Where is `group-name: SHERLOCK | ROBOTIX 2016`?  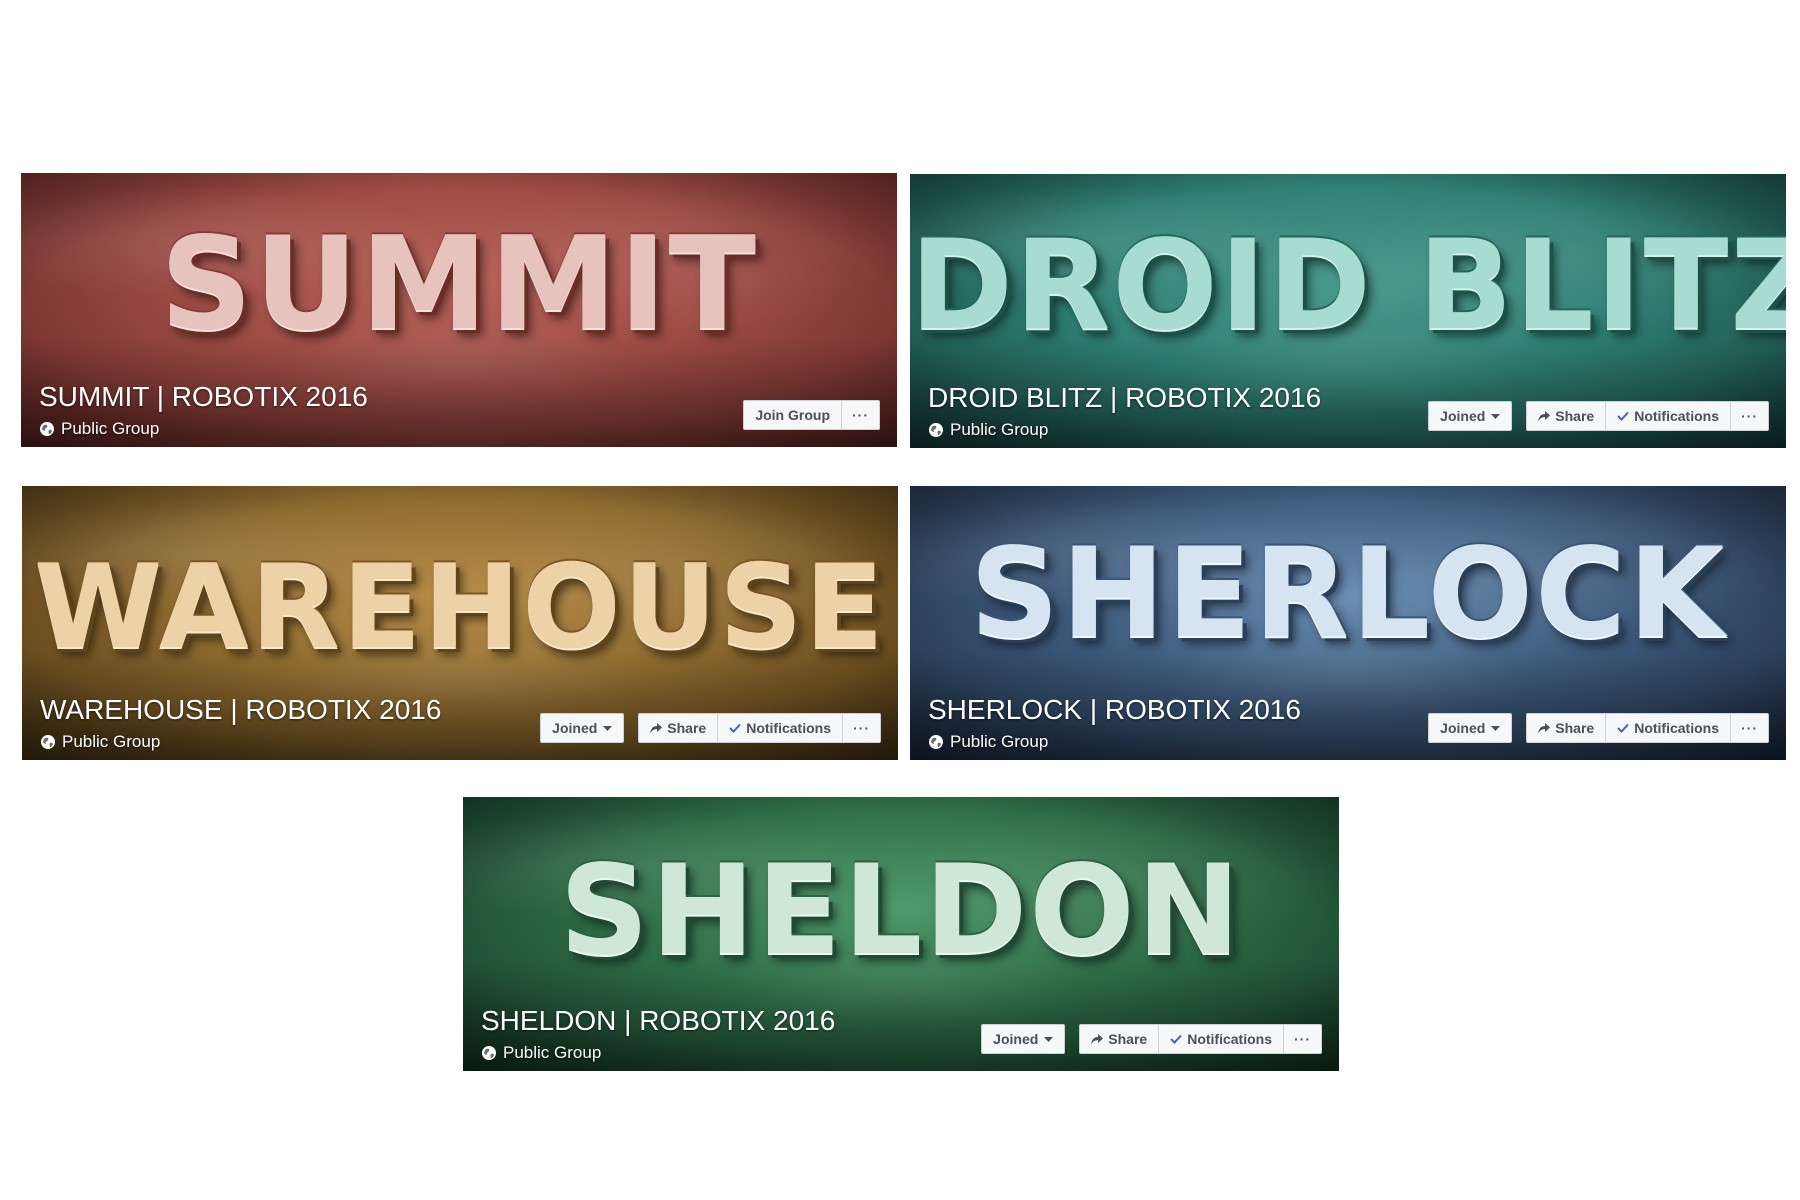
group-name: SHERLOCK | ROBOTIX 2016 is located at coordinates (1114, 710).